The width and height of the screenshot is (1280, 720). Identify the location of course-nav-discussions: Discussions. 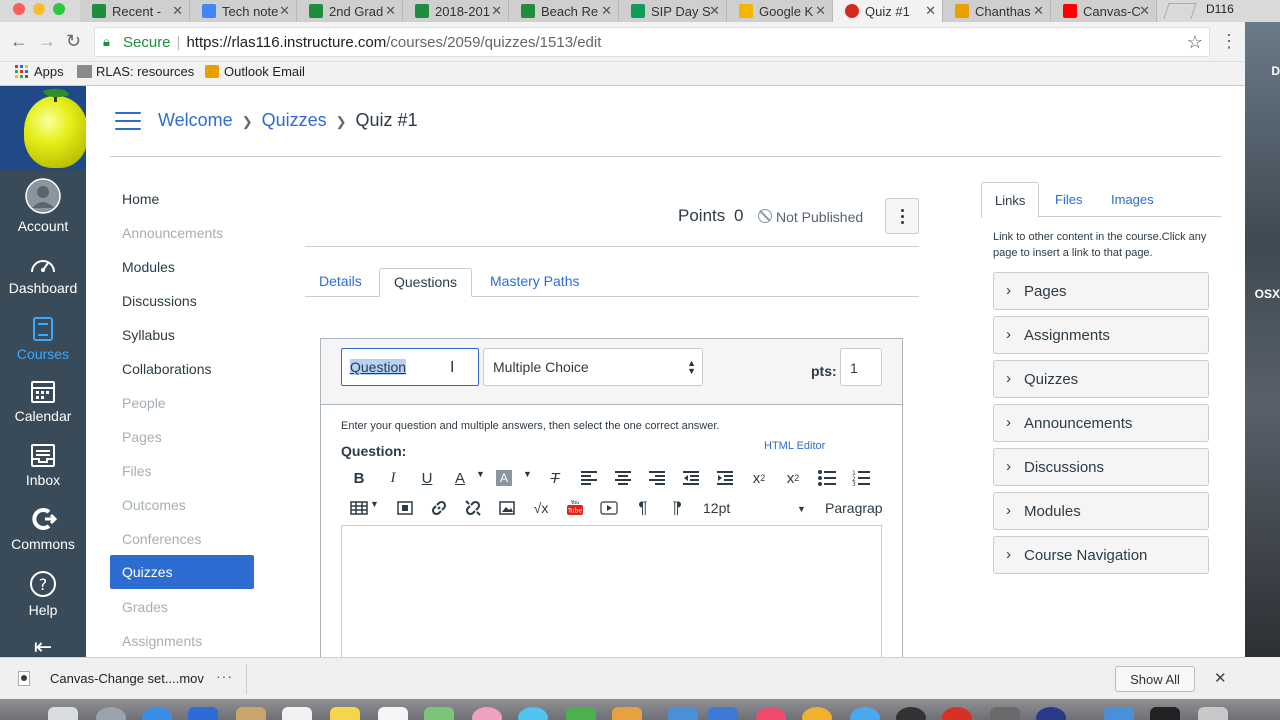
(159, 301).